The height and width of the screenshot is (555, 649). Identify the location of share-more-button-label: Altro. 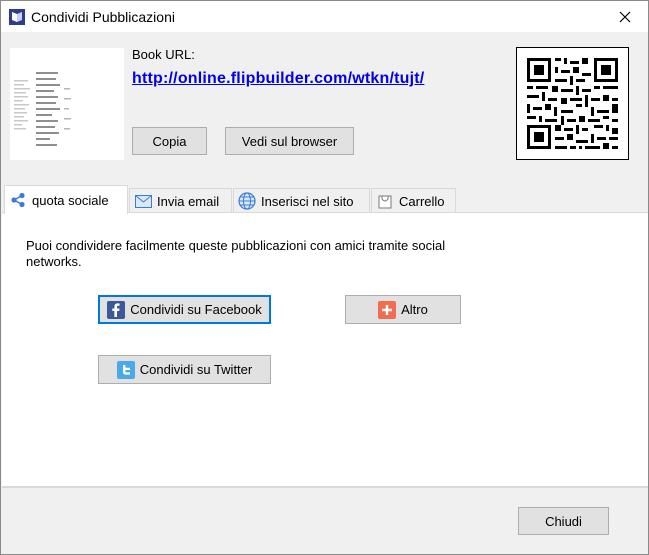
(414, 309).